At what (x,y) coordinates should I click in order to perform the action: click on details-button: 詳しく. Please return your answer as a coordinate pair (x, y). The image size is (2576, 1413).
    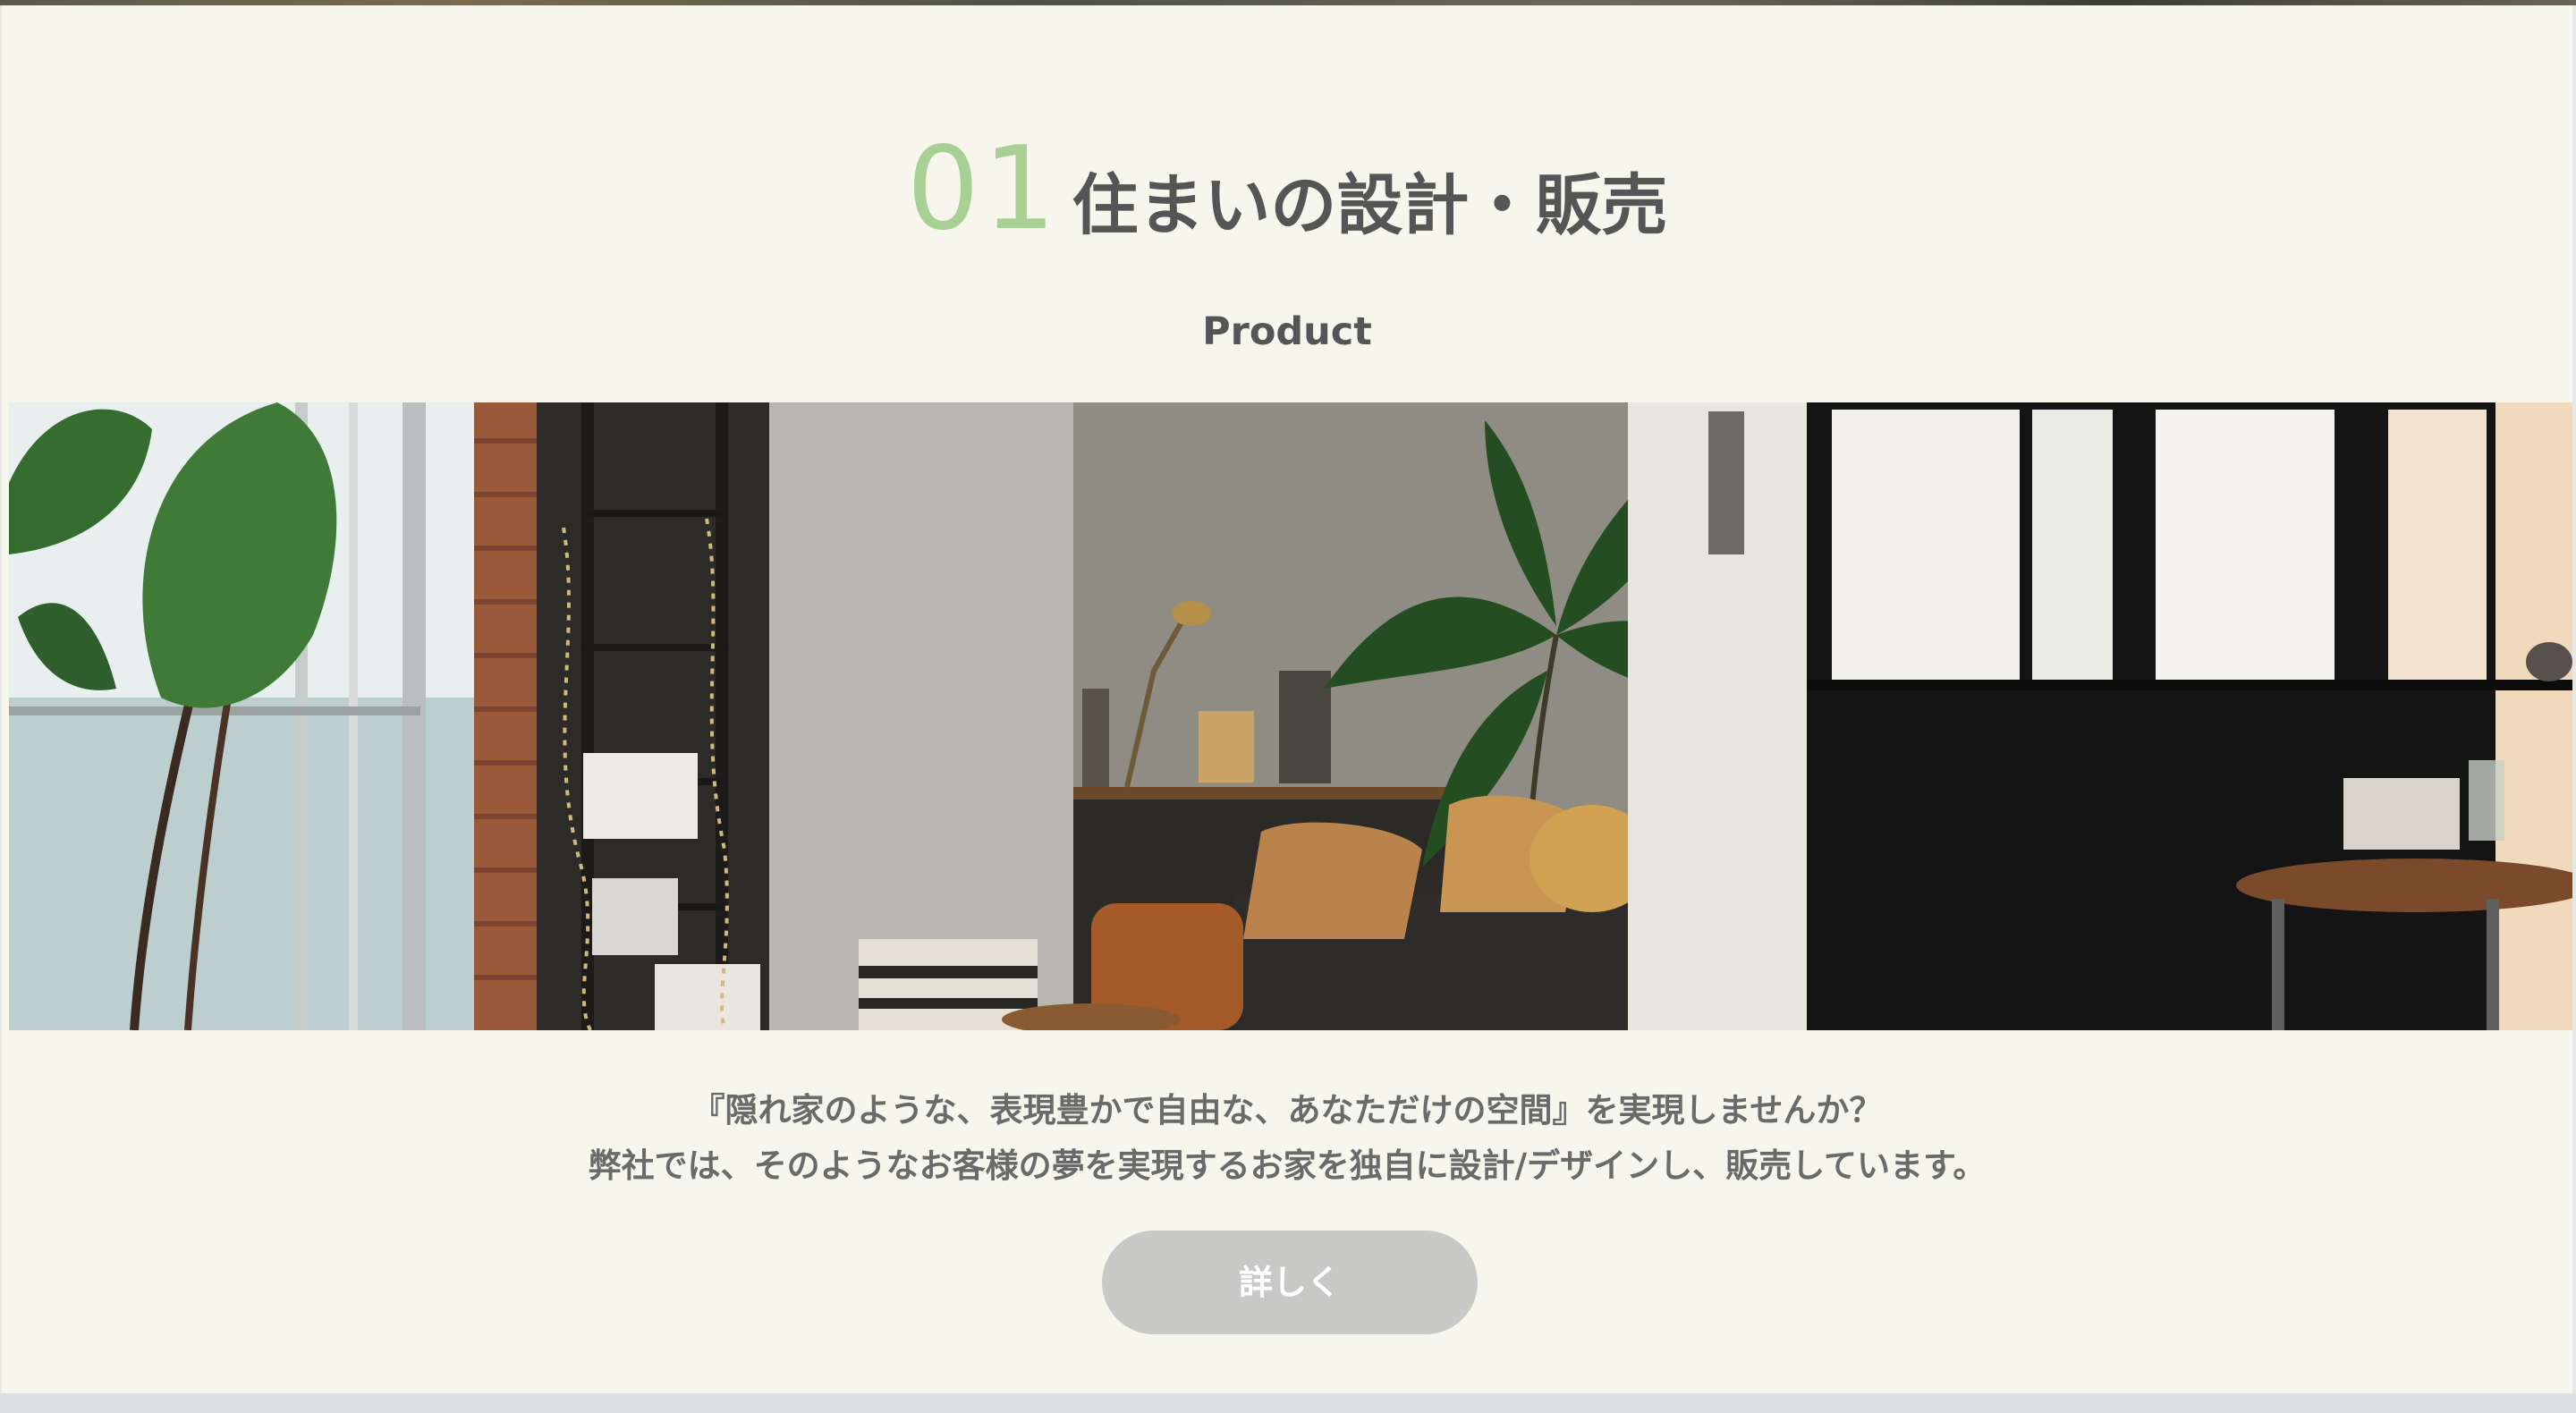
    Looking at the image, I should click on (1290, 1282).